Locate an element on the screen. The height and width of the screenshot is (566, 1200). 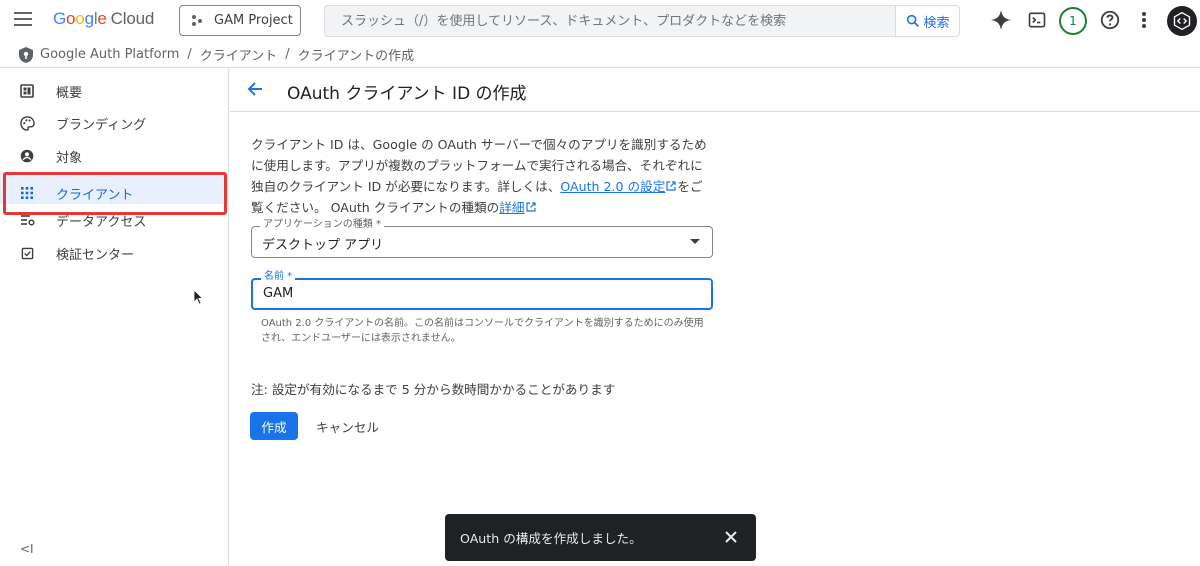
search-bar: 検索 is located at coordinates (642, 21).